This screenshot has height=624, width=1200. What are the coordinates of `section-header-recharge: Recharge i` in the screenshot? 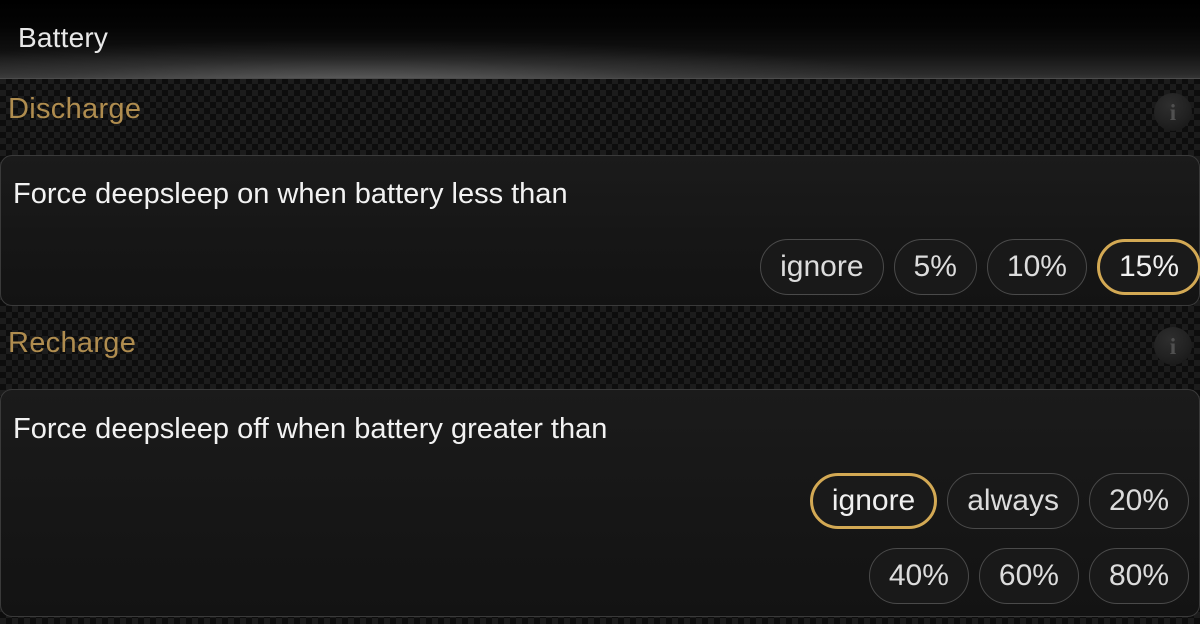 It's located at (600, 348).